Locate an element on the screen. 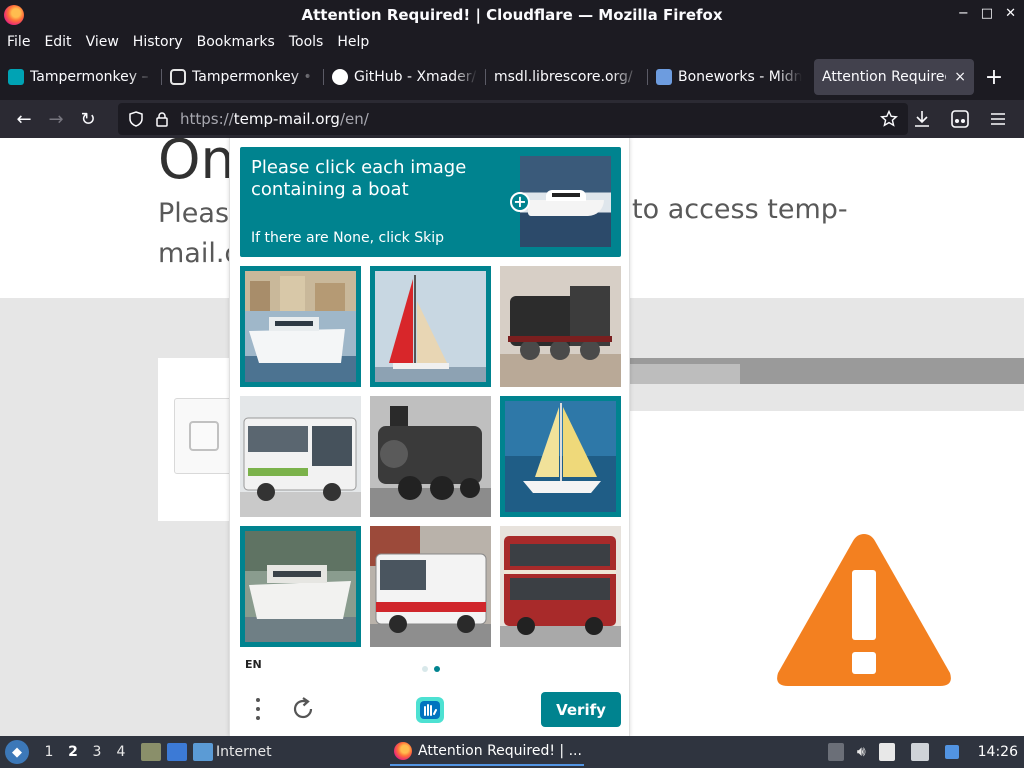 The image size is (1024, 768). yacht-harbour-image is located at coordinates (300, 326).